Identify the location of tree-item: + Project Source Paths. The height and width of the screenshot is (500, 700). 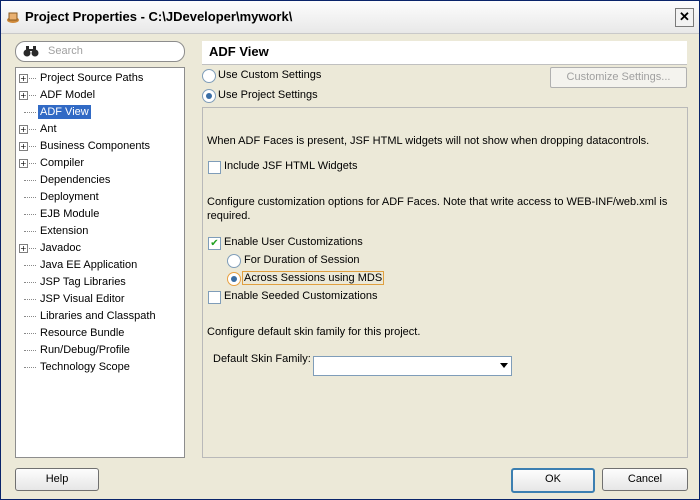
(99, 78).